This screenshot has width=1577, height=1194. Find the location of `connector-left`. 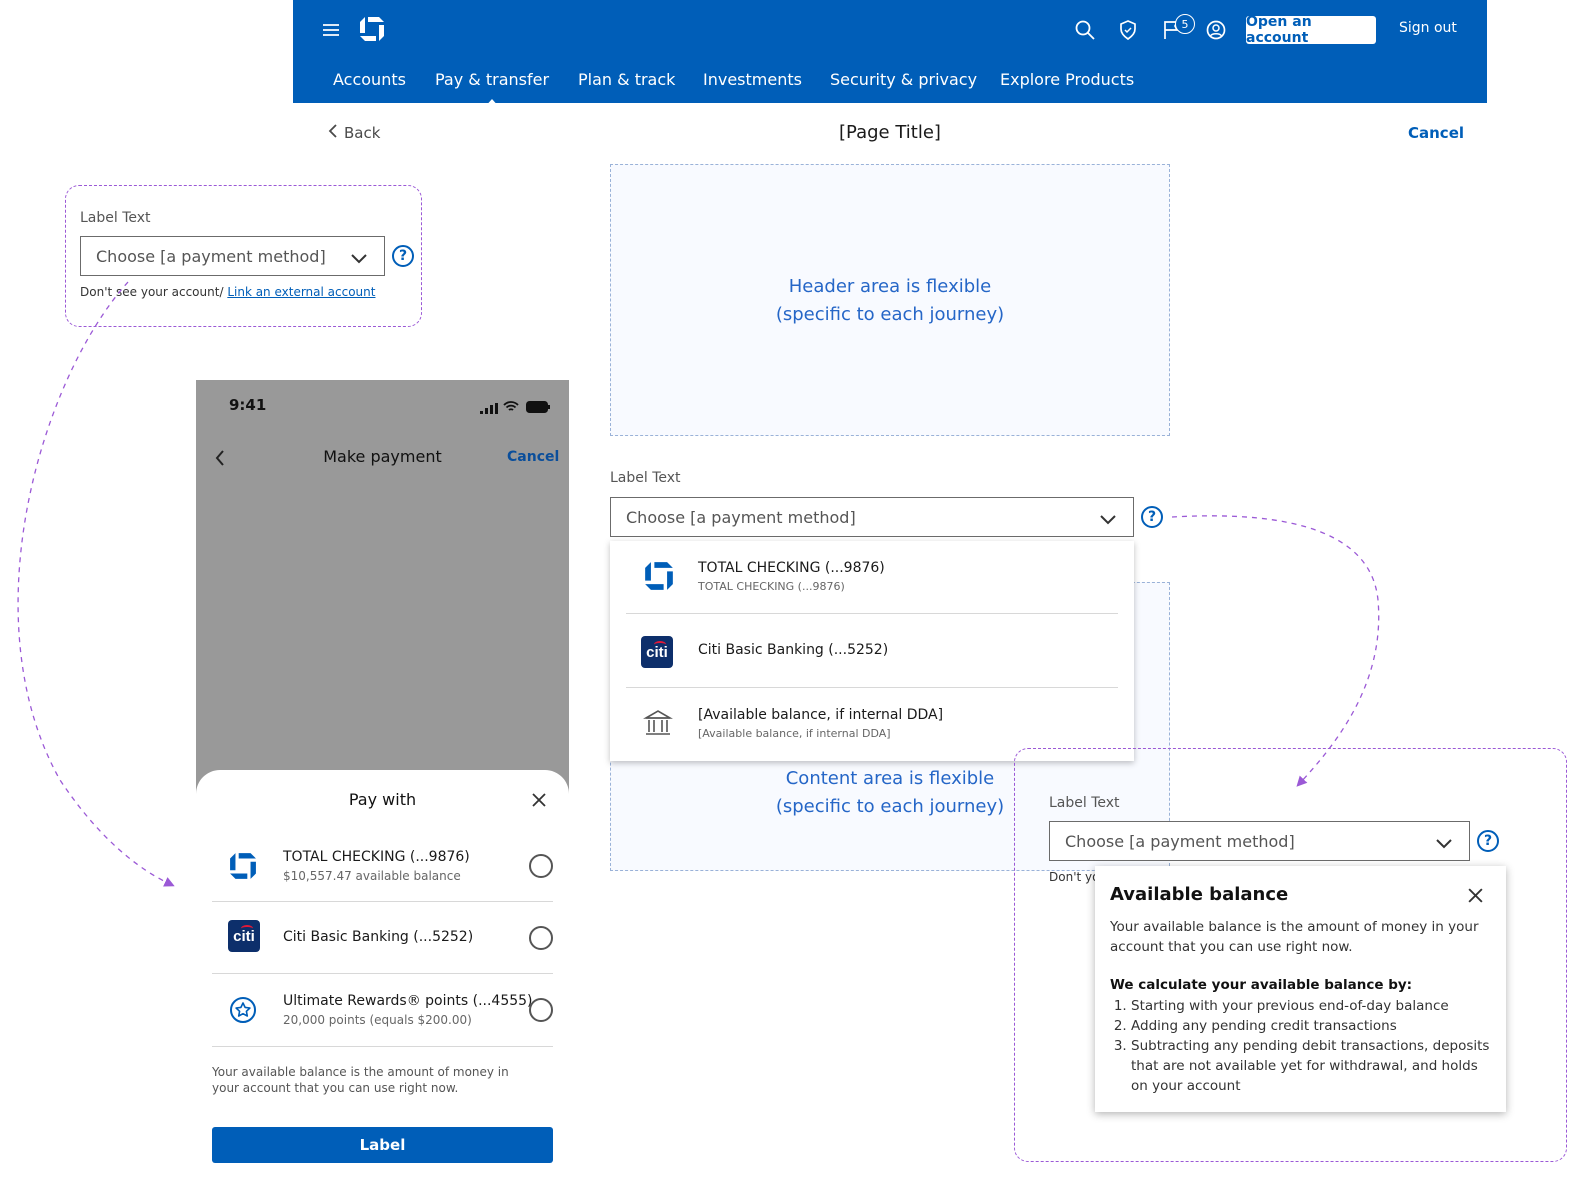

connector-left is located at coordinates (96, 584).